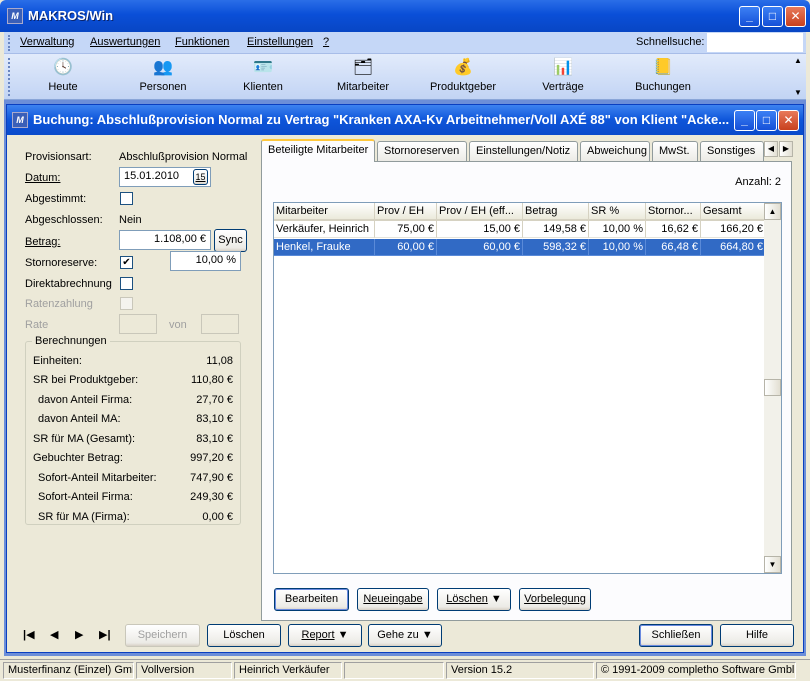 Image resolution: width=810 pixels, height=681 pixels. I want to click on tab-scroll-right-icon: ▶, so click(786, 149).